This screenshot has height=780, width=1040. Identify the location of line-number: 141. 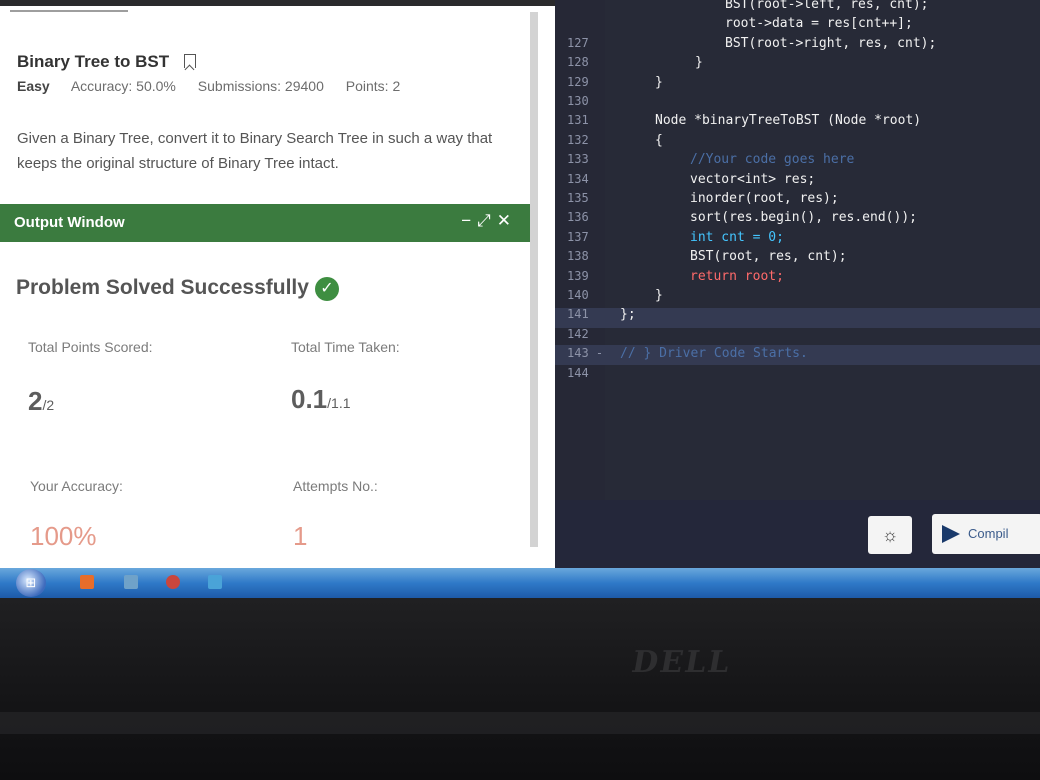
(578, 314).